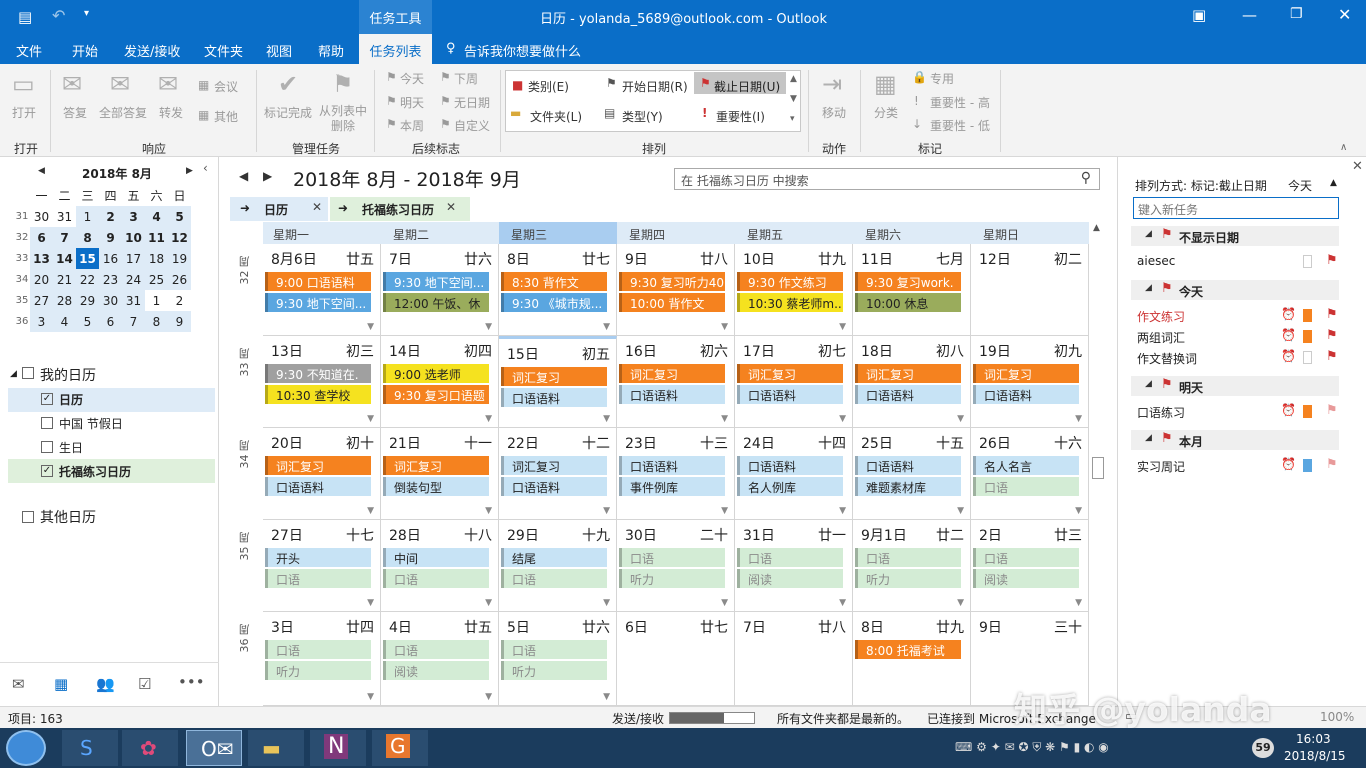  I want to click on my-calendars-checkbox, so click(28, 373).